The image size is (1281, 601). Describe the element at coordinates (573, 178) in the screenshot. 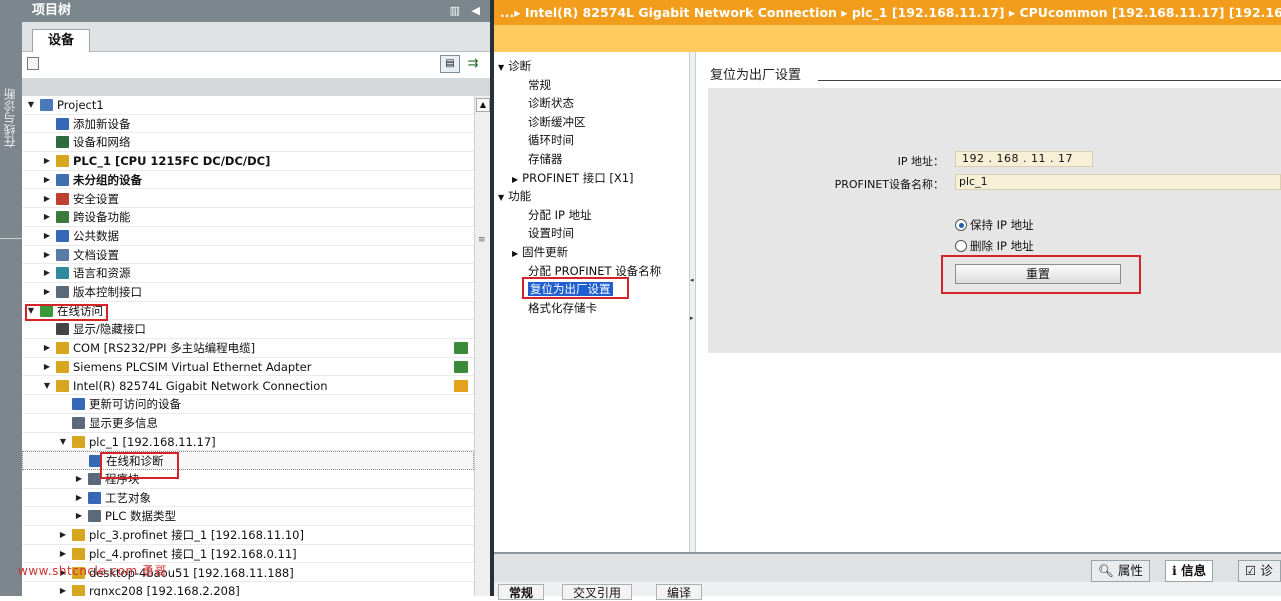

I see `nav-item: ▶ PROFINET 接口 [X1]` at that location.